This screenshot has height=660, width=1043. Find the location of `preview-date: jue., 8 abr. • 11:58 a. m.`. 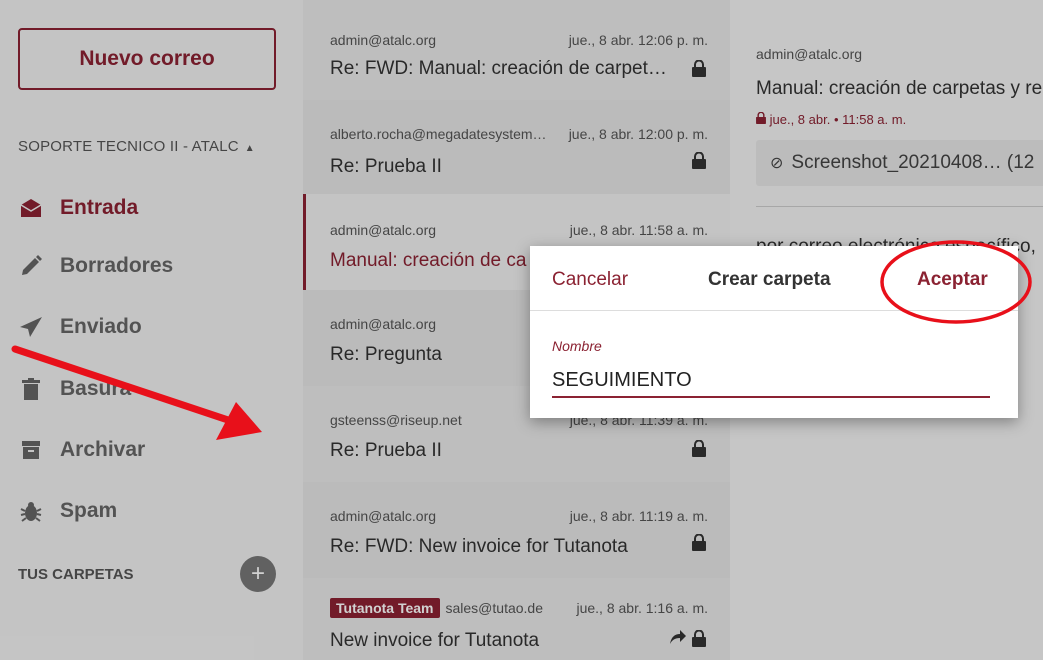

preview-date: jue., 8 abr. • 11:58 a. m. is located at coordinates (838, 119).